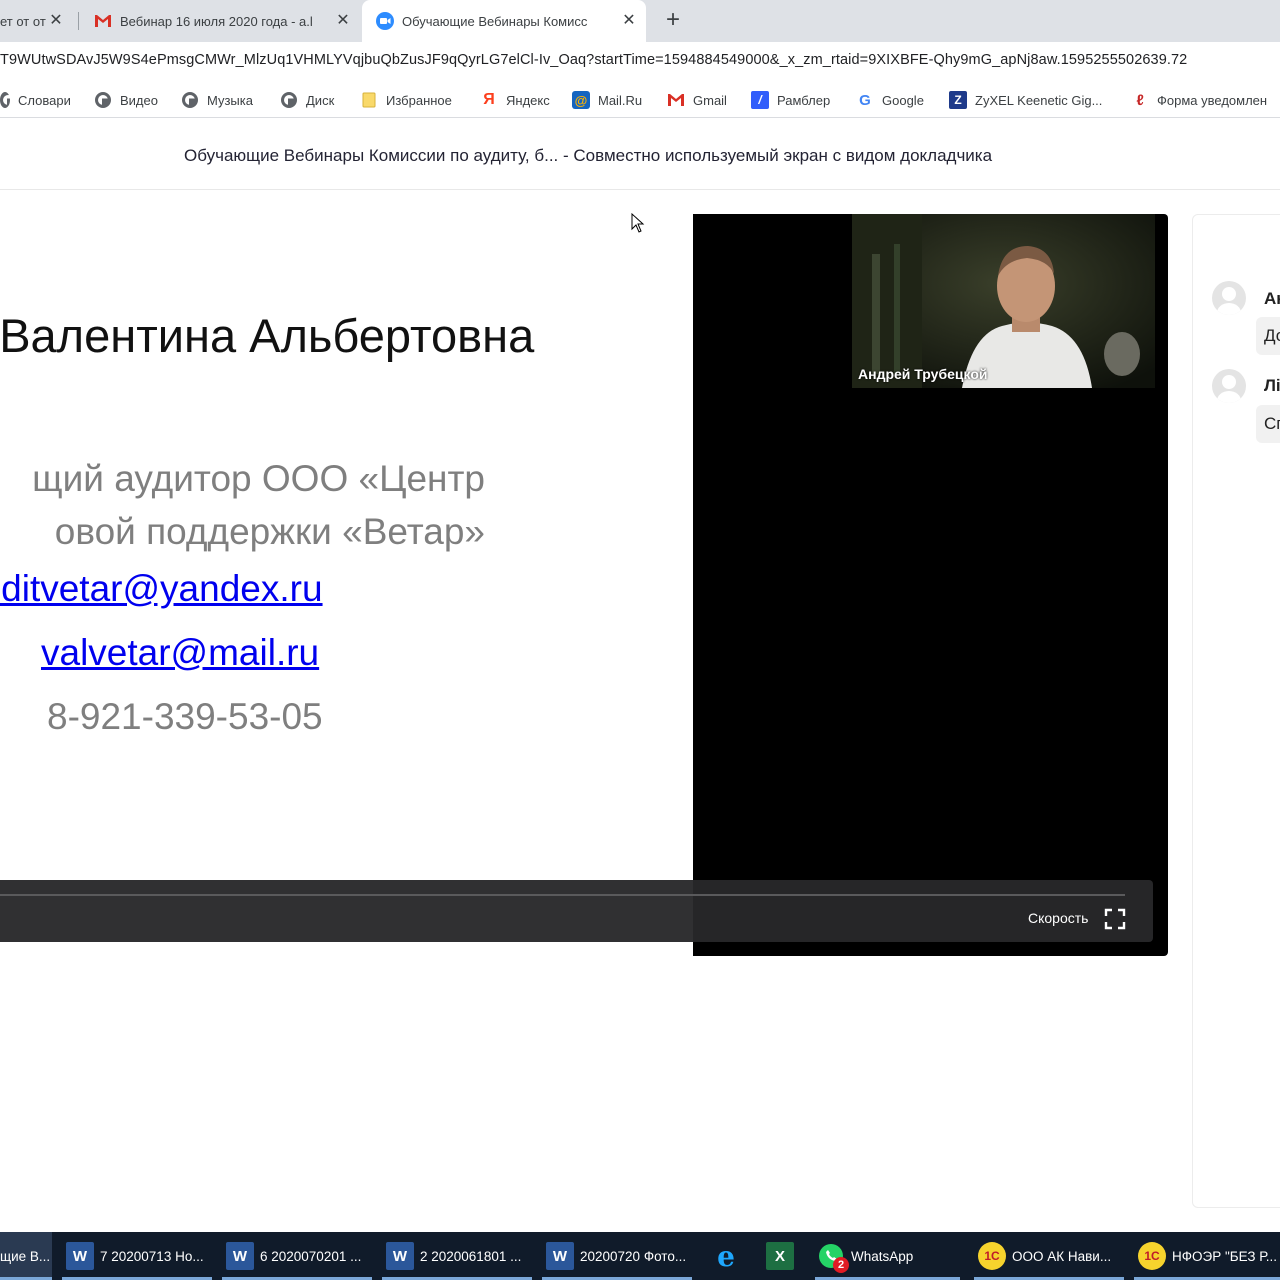 Image resolution: width=1280 pixels, height=1280 pixels. I want to click on bookmark-label: Форма уведомлен, so click(1212, 100).